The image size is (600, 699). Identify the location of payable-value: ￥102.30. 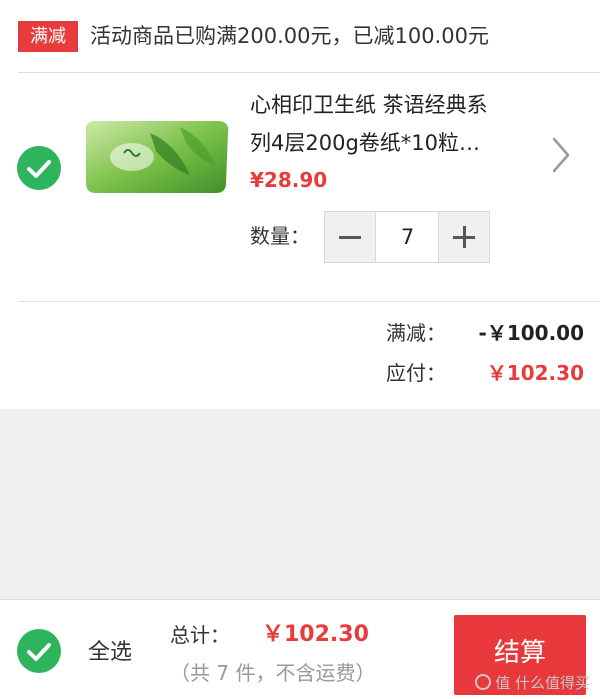
(535, 373).